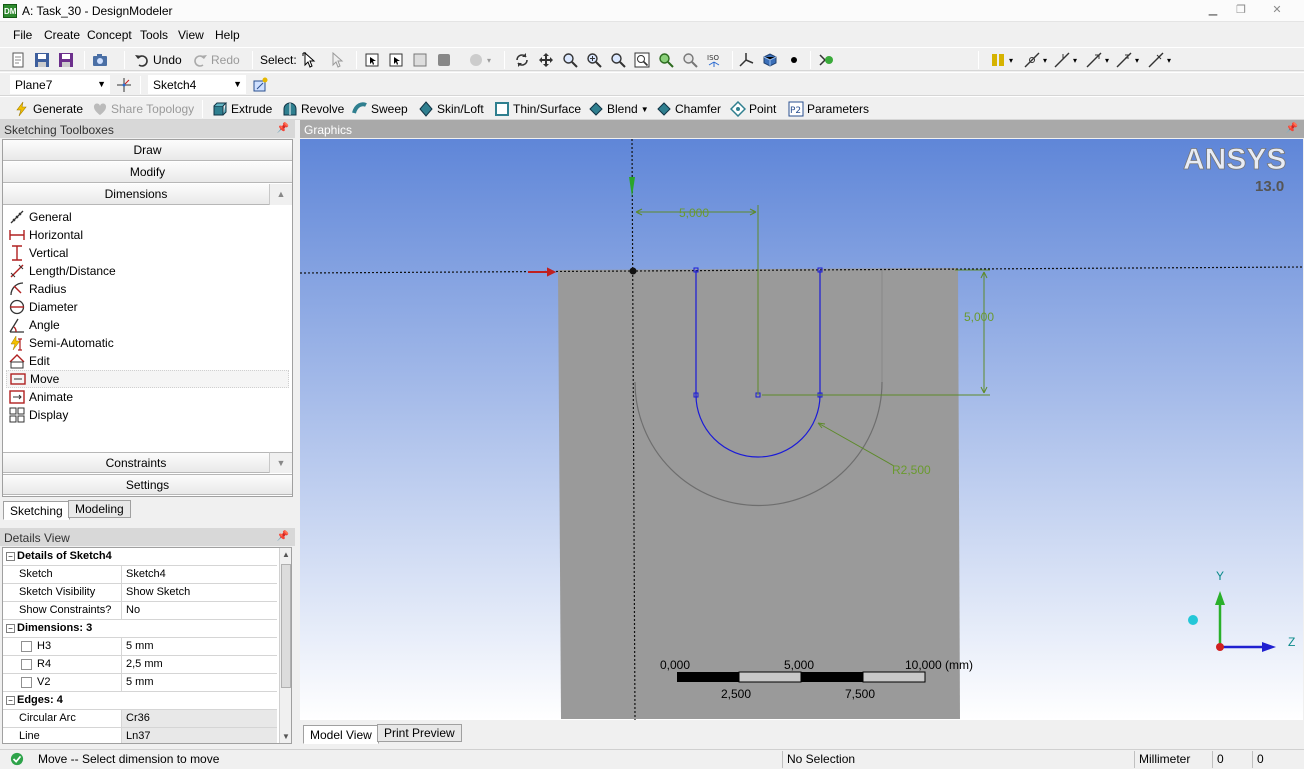 Image resolution: width=1304 pixels, height=769 pixels. Describe the element at coordinates (62, 271) in the screenshot. I see `tool-length-distance: Length/Distance` at that location.